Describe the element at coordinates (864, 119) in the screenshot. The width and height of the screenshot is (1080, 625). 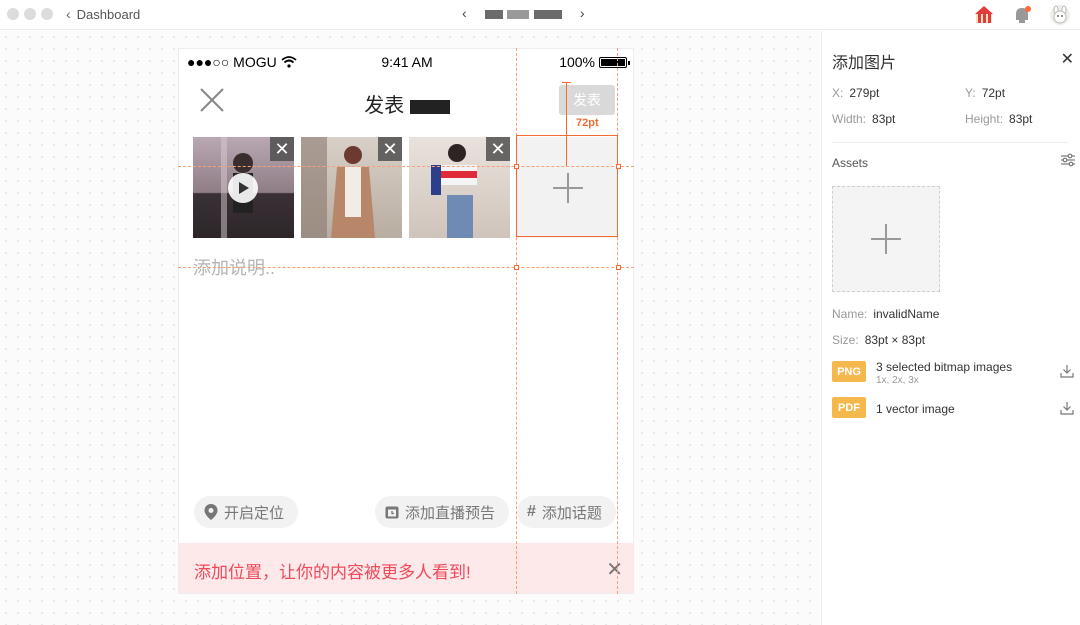
I see `width-property: Width: 83pt` at that location.